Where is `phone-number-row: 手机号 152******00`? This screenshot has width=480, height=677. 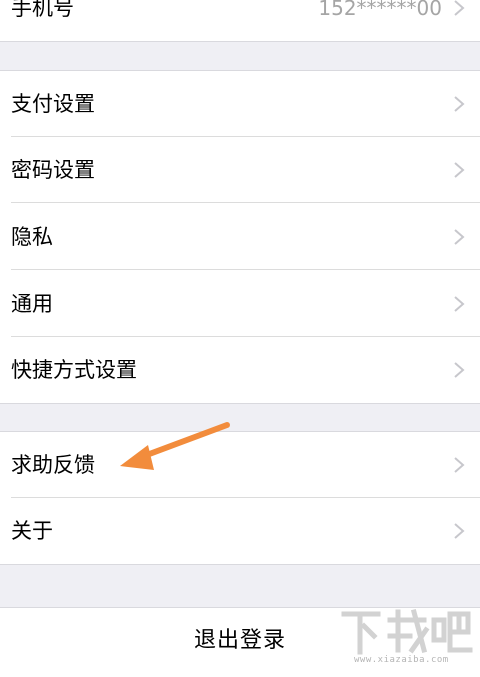 phone-number-row: 手机号 152******00 is located at coordinates (240, 20).